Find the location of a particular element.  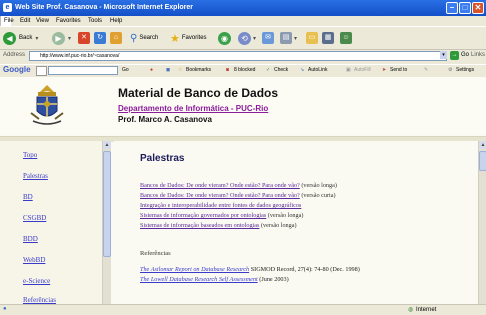

nav-csgbd: CSGBD is located at coordinates (34, 218).